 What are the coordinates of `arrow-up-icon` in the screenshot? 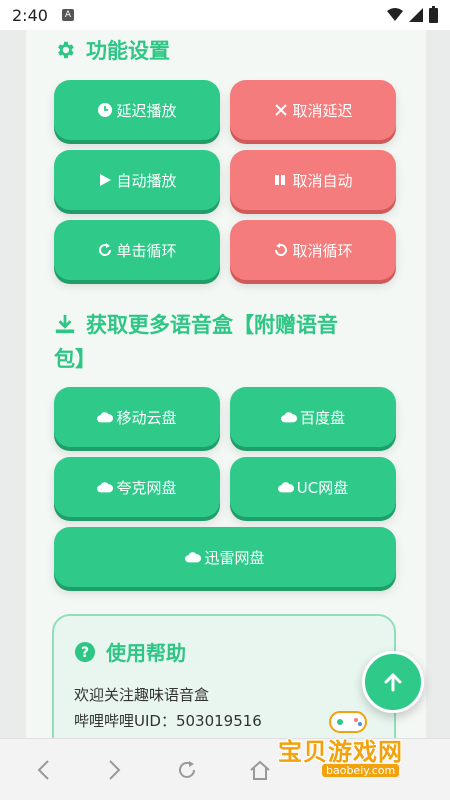 It's located at (393, 682).